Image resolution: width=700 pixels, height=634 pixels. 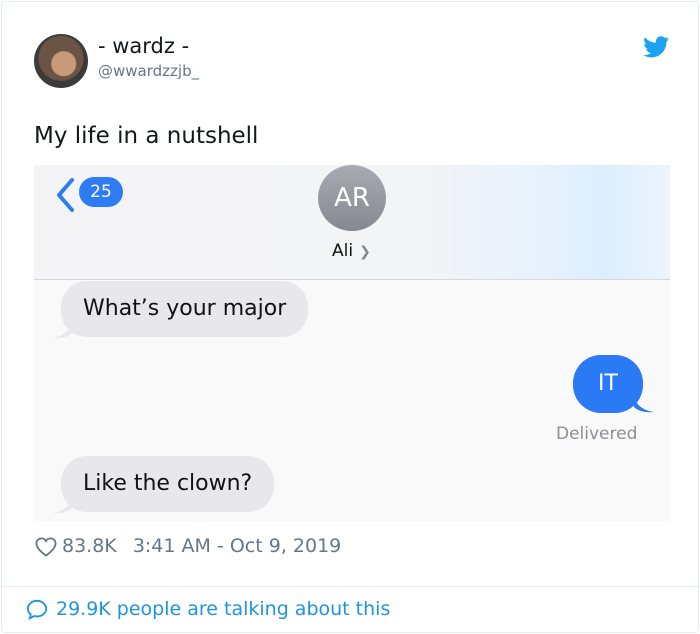 I want to click on tweet-meta: 83.8K 3:41 AM - Oct 9, 2019, so click(x=187, y=546).